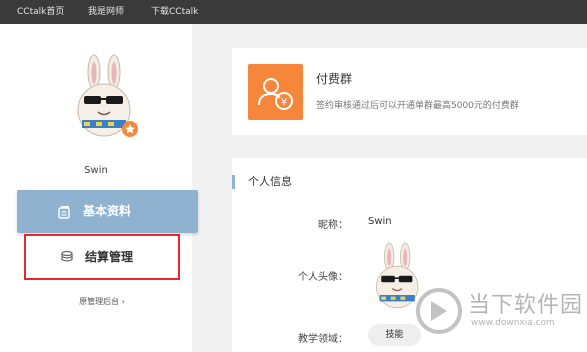  I want to click on nickname-value: Swin, so click(380, 221).